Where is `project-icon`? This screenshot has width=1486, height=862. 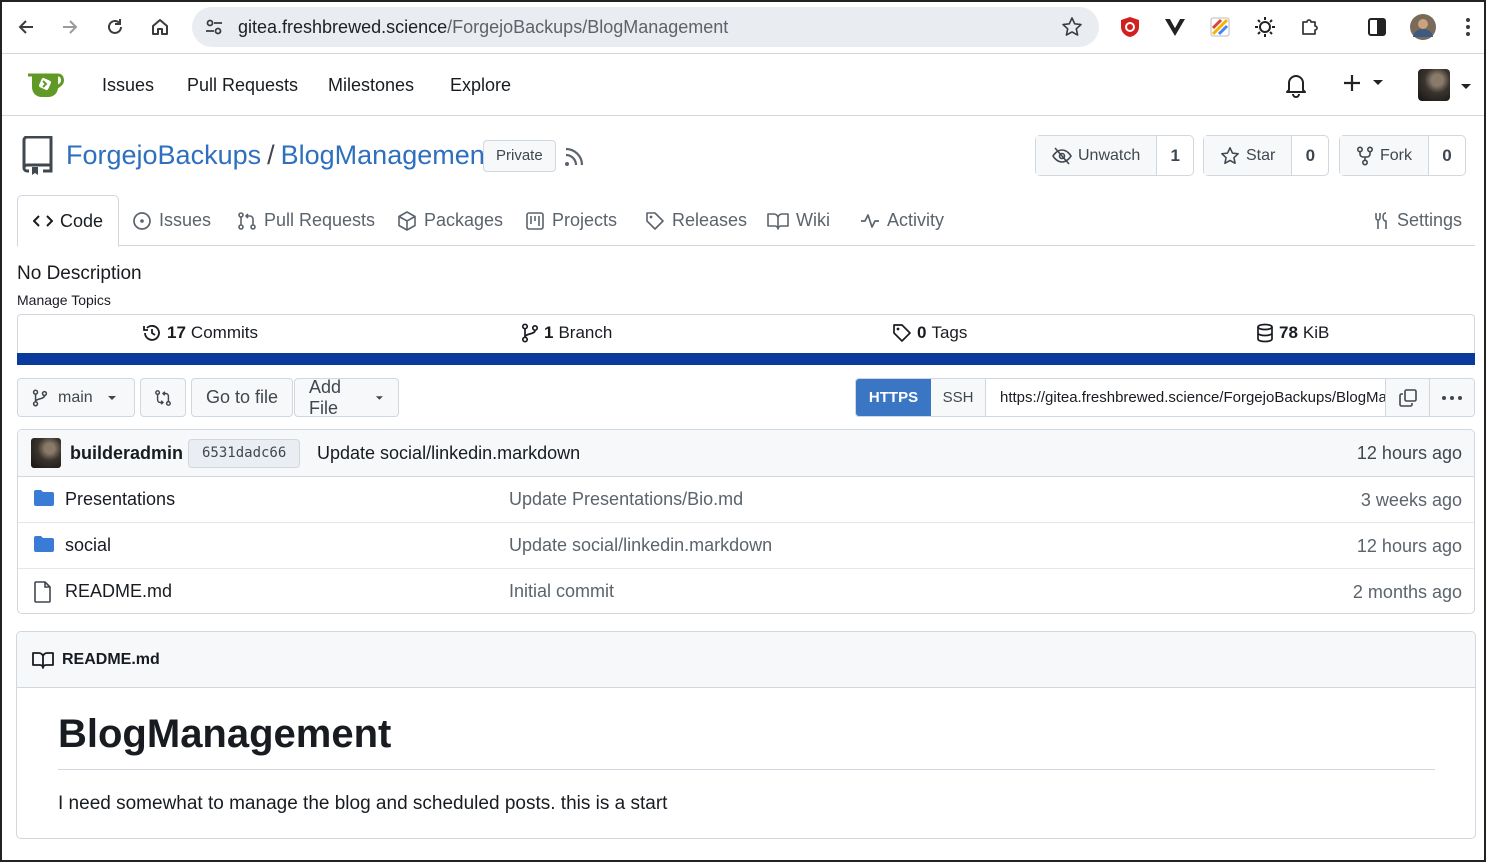
project-icon is located at coordinates (535, 220).